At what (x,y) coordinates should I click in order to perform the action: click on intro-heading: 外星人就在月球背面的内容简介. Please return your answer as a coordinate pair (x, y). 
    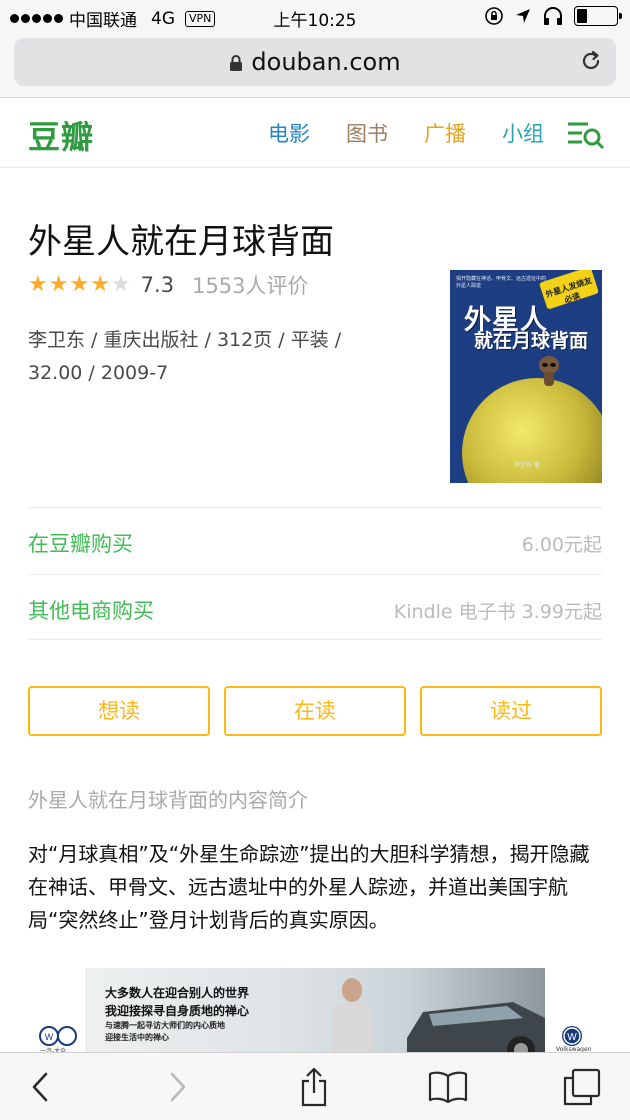
    Looking at the image, I should click on (168, 800).